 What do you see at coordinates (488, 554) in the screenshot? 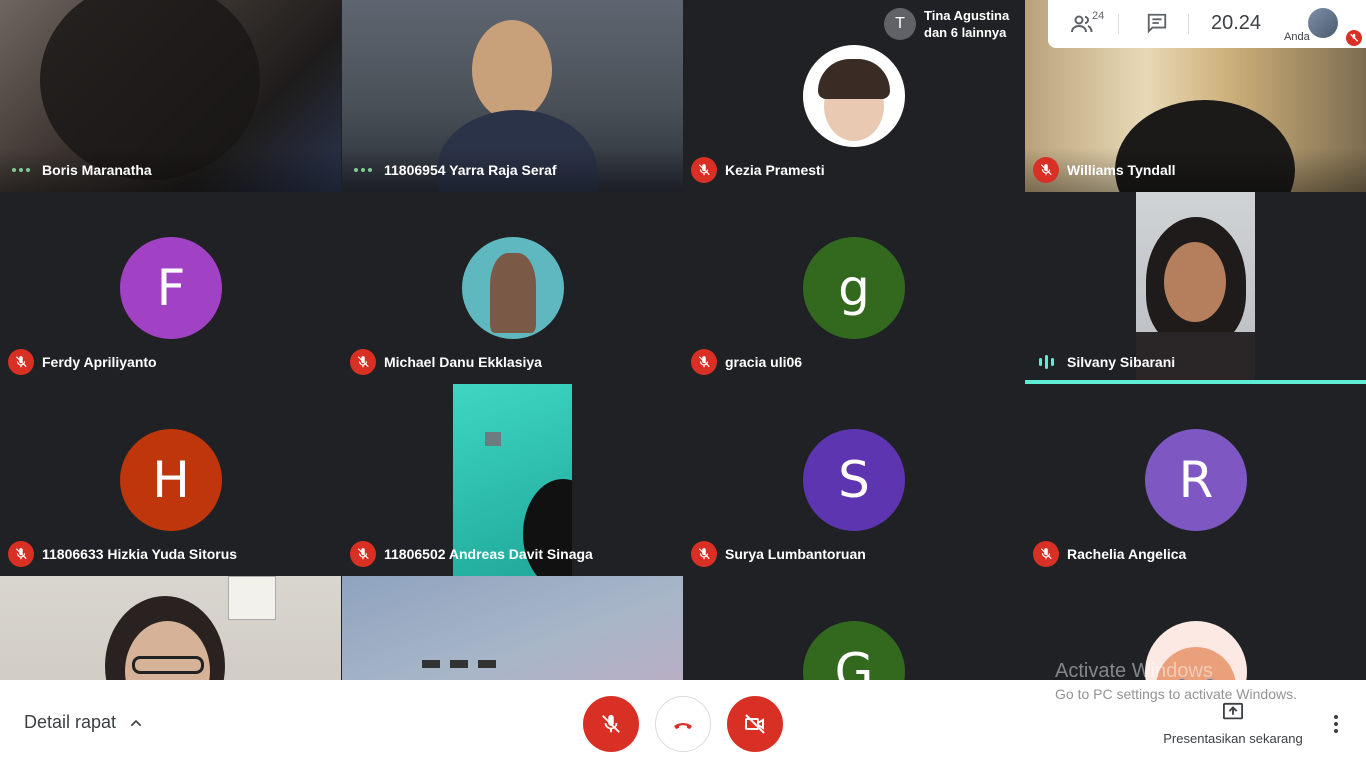
I see `participant-name: 11806502 Andreas Davit Sinaga` at bounding box center [488, 554].